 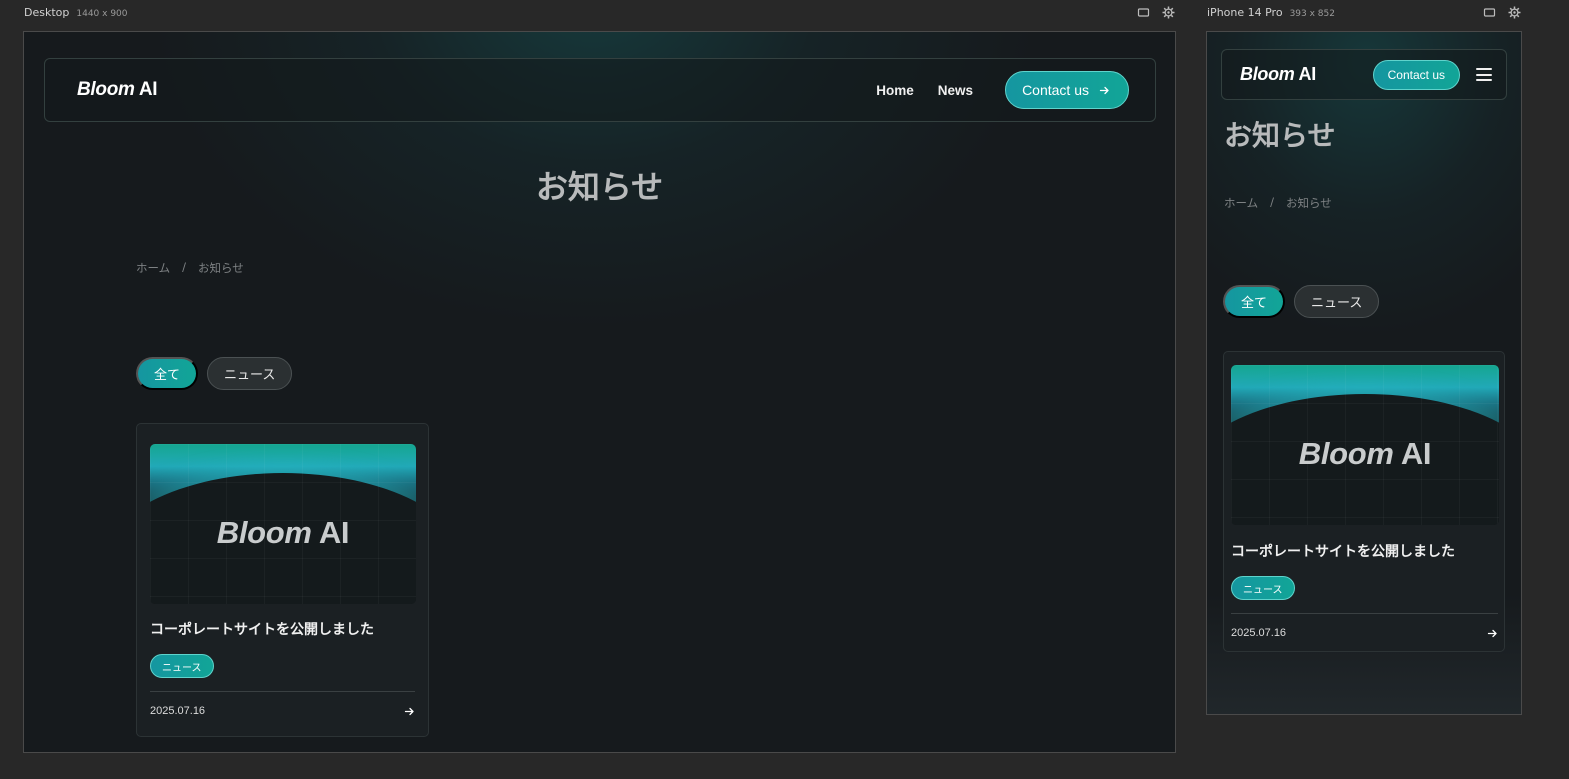 I want to click on desktop-frame-label: Desktop 1440 x 900, so click(x=76, y=12).